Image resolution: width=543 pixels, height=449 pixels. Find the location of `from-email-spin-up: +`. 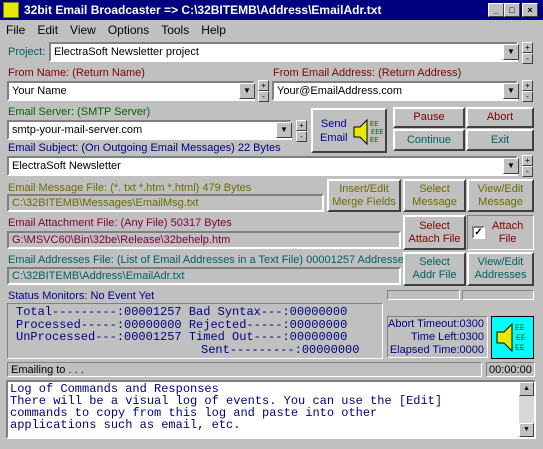

from-email-spin-up: + is located at coordinates (527, 85).